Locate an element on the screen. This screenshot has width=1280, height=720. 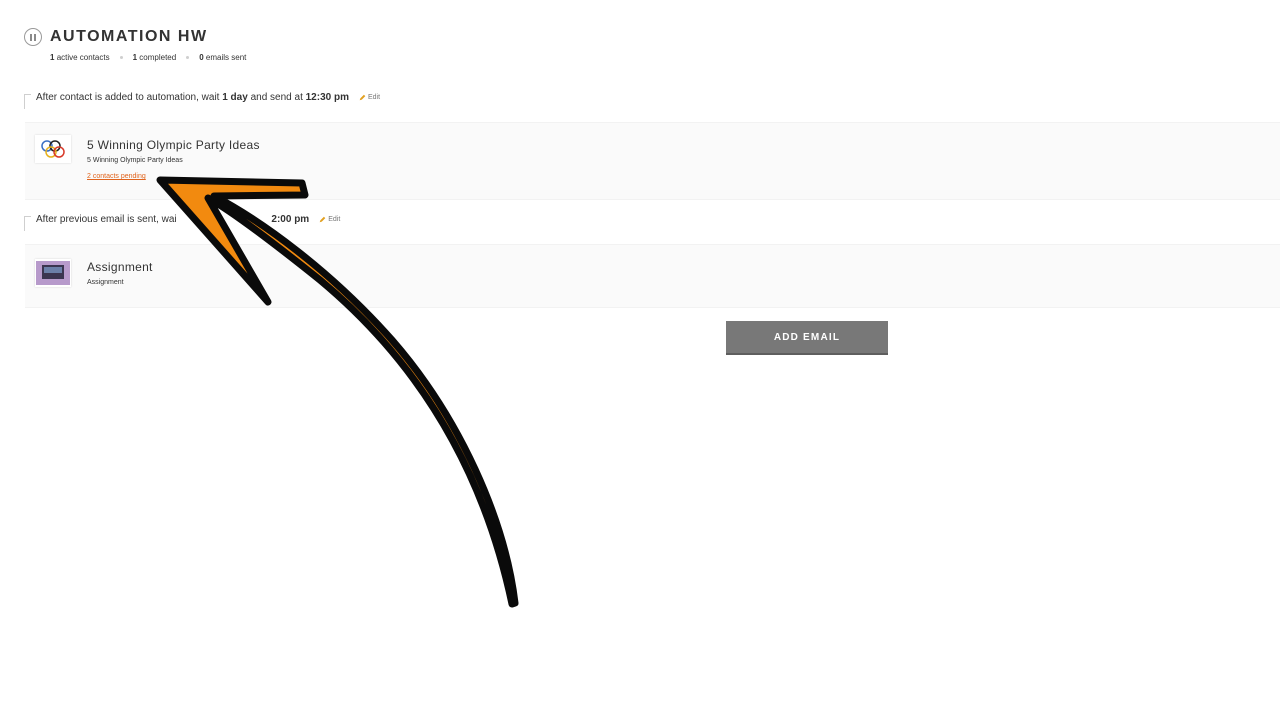
email-subject: 5 Winning Olympic Party Ideas is located at coordinates (135, 160).